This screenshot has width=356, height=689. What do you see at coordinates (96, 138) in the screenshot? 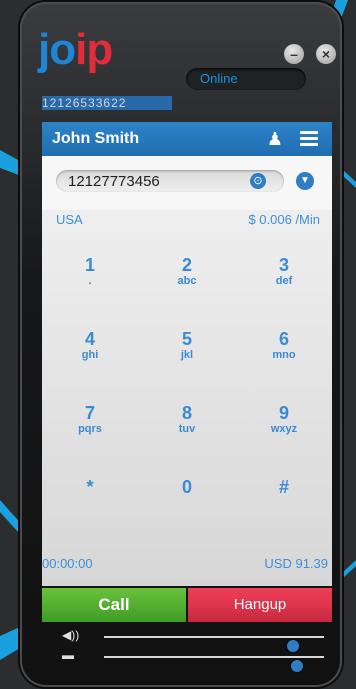
I see `contact-name: John Smith` at bounding box center [96, 138].